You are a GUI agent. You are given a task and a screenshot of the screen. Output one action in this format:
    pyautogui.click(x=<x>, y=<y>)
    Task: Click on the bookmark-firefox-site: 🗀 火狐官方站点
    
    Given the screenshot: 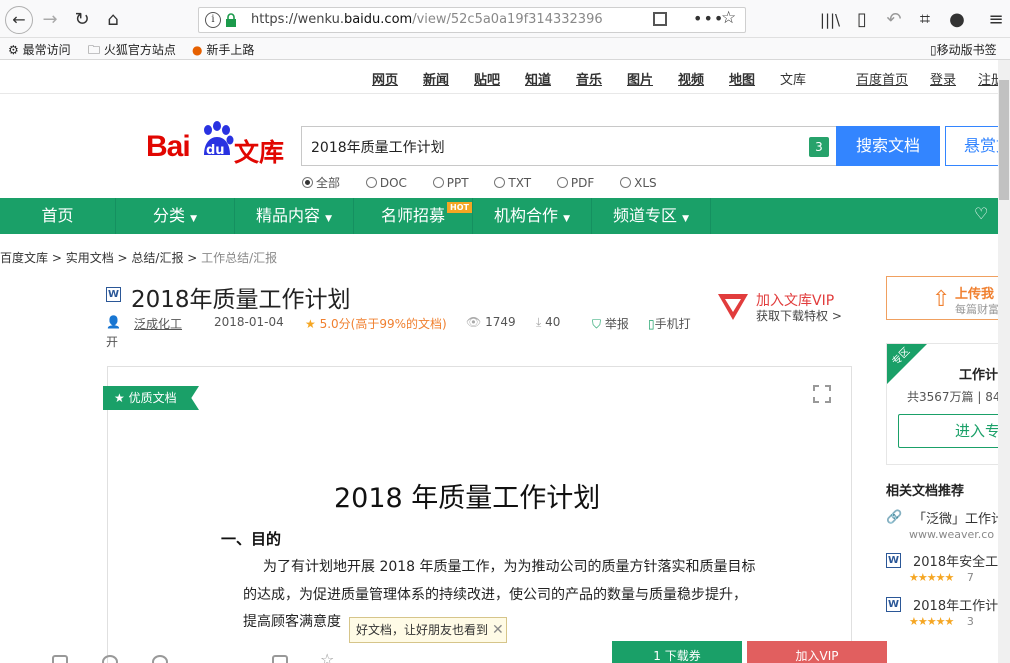 What is the action you would take?
    pyautogui.click(x=132, y=51)
    